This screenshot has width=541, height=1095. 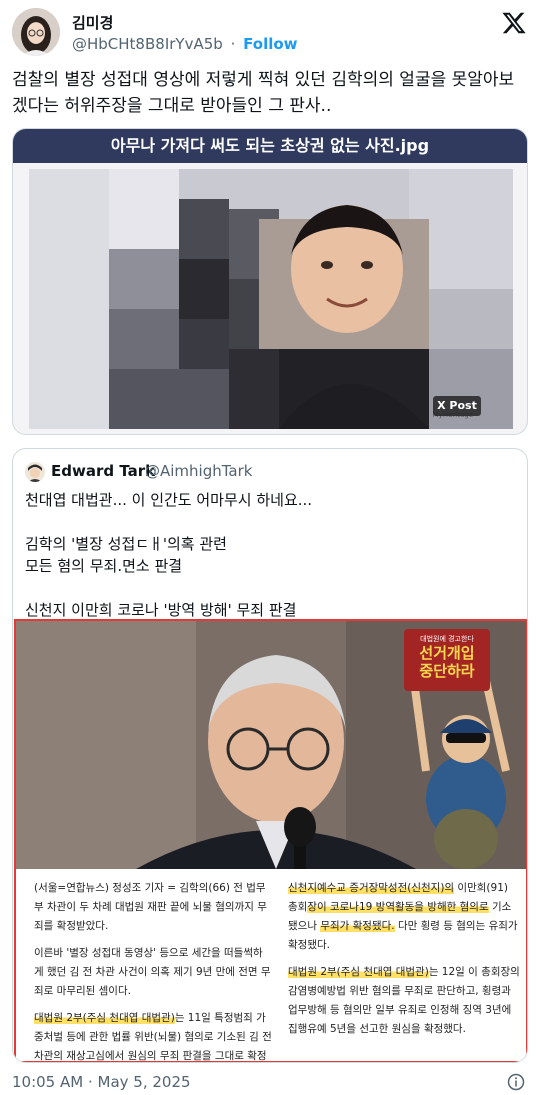 What do you see at coordinates (516, 1082) in the screenshot?
I see `info-icon` at bounding box center [516, 1082].